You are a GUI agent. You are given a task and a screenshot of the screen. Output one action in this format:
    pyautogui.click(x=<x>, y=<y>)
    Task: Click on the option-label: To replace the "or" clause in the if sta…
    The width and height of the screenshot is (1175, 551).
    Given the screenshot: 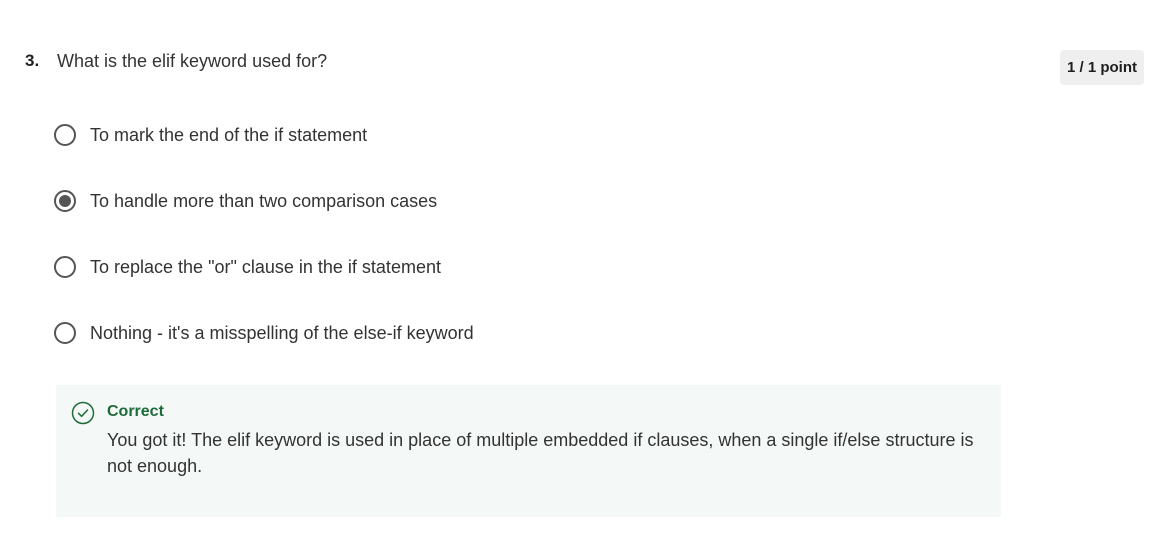 What is the action you would take?
    pyautogui.click(x=265, y=266)
    